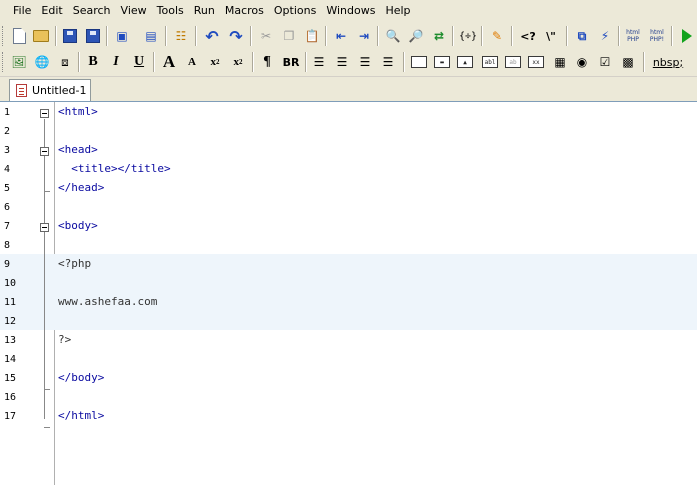 The height and width of the screenshot is (485, 697). What do you see at coordinates (51, 10) in the screenshot?
I see `menu-edit: Edit` at bounding box center [51, 10].